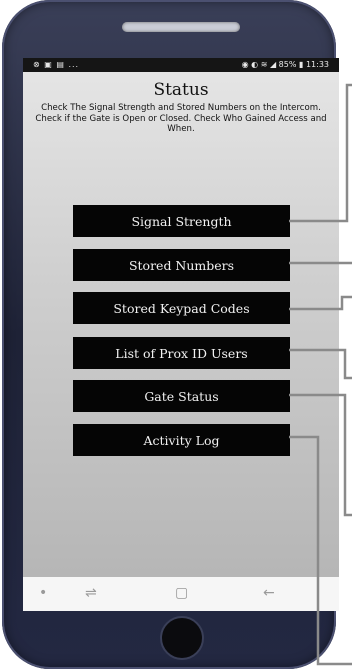 This screenshot has width=352, height=669. What do you see at coordinates (181, 65) in the screenshot?
I see `status-bar: ⊗ ▣ ▤ ... ◉ ◐ ≋ ◢ 85% ▮ 11:33` at bounding box center [181, 65].